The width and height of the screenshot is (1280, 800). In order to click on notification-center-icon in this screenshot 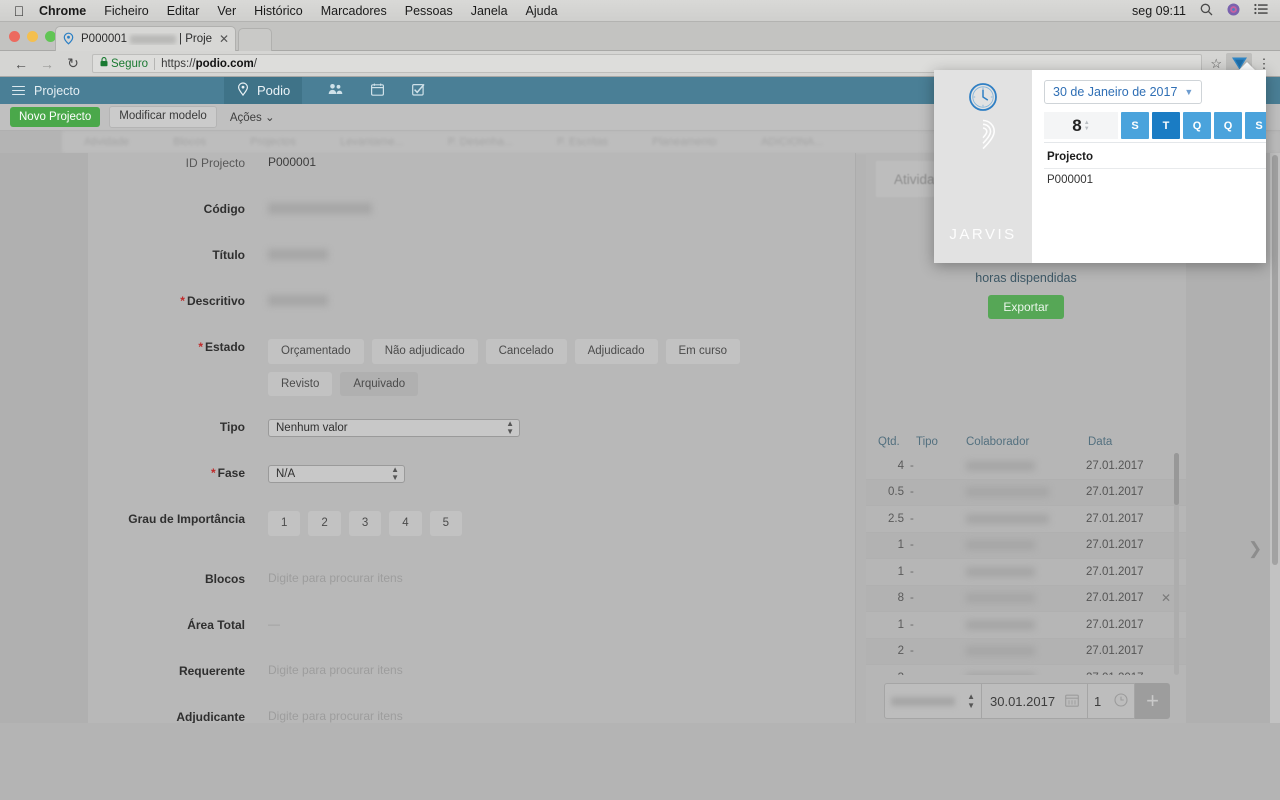, I will do `click(1261, 10)`.